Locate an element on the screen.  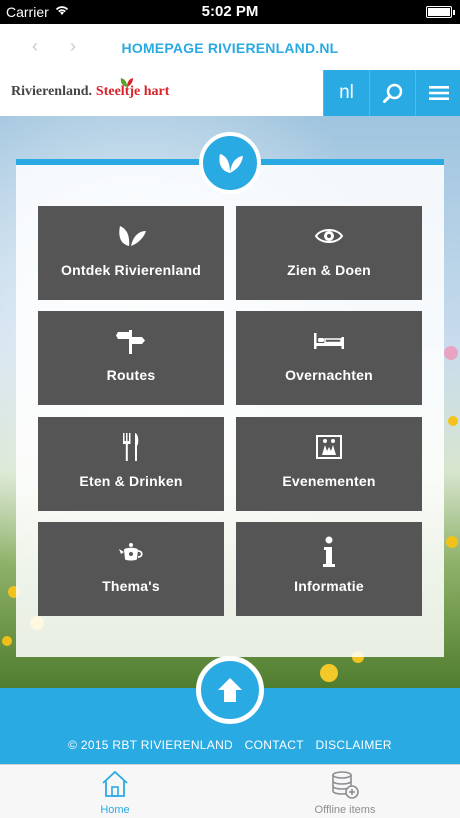
tile-label: Zien & Doen is located at coordinates (329, 270).